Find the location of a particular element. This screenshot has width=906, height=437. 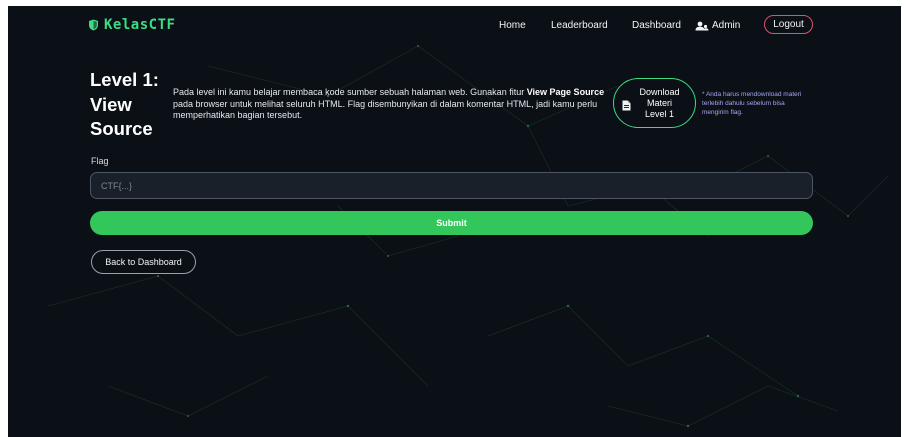

download-label-line: Download is located at coordinates (659, 91).